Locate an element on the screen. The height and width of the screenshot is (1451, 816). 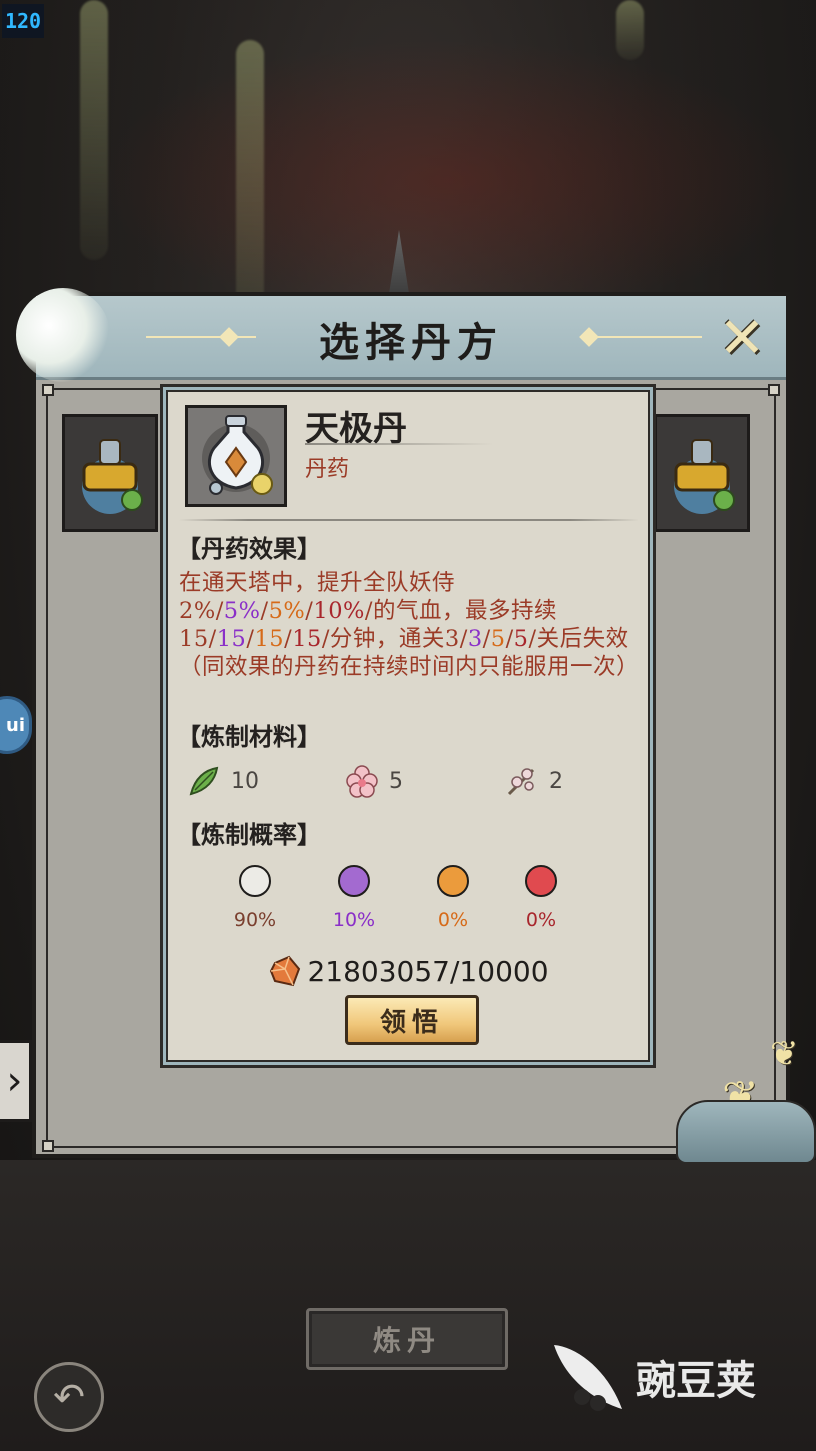
pea-pod-logo-icon is located at coordinates (588, 1378).